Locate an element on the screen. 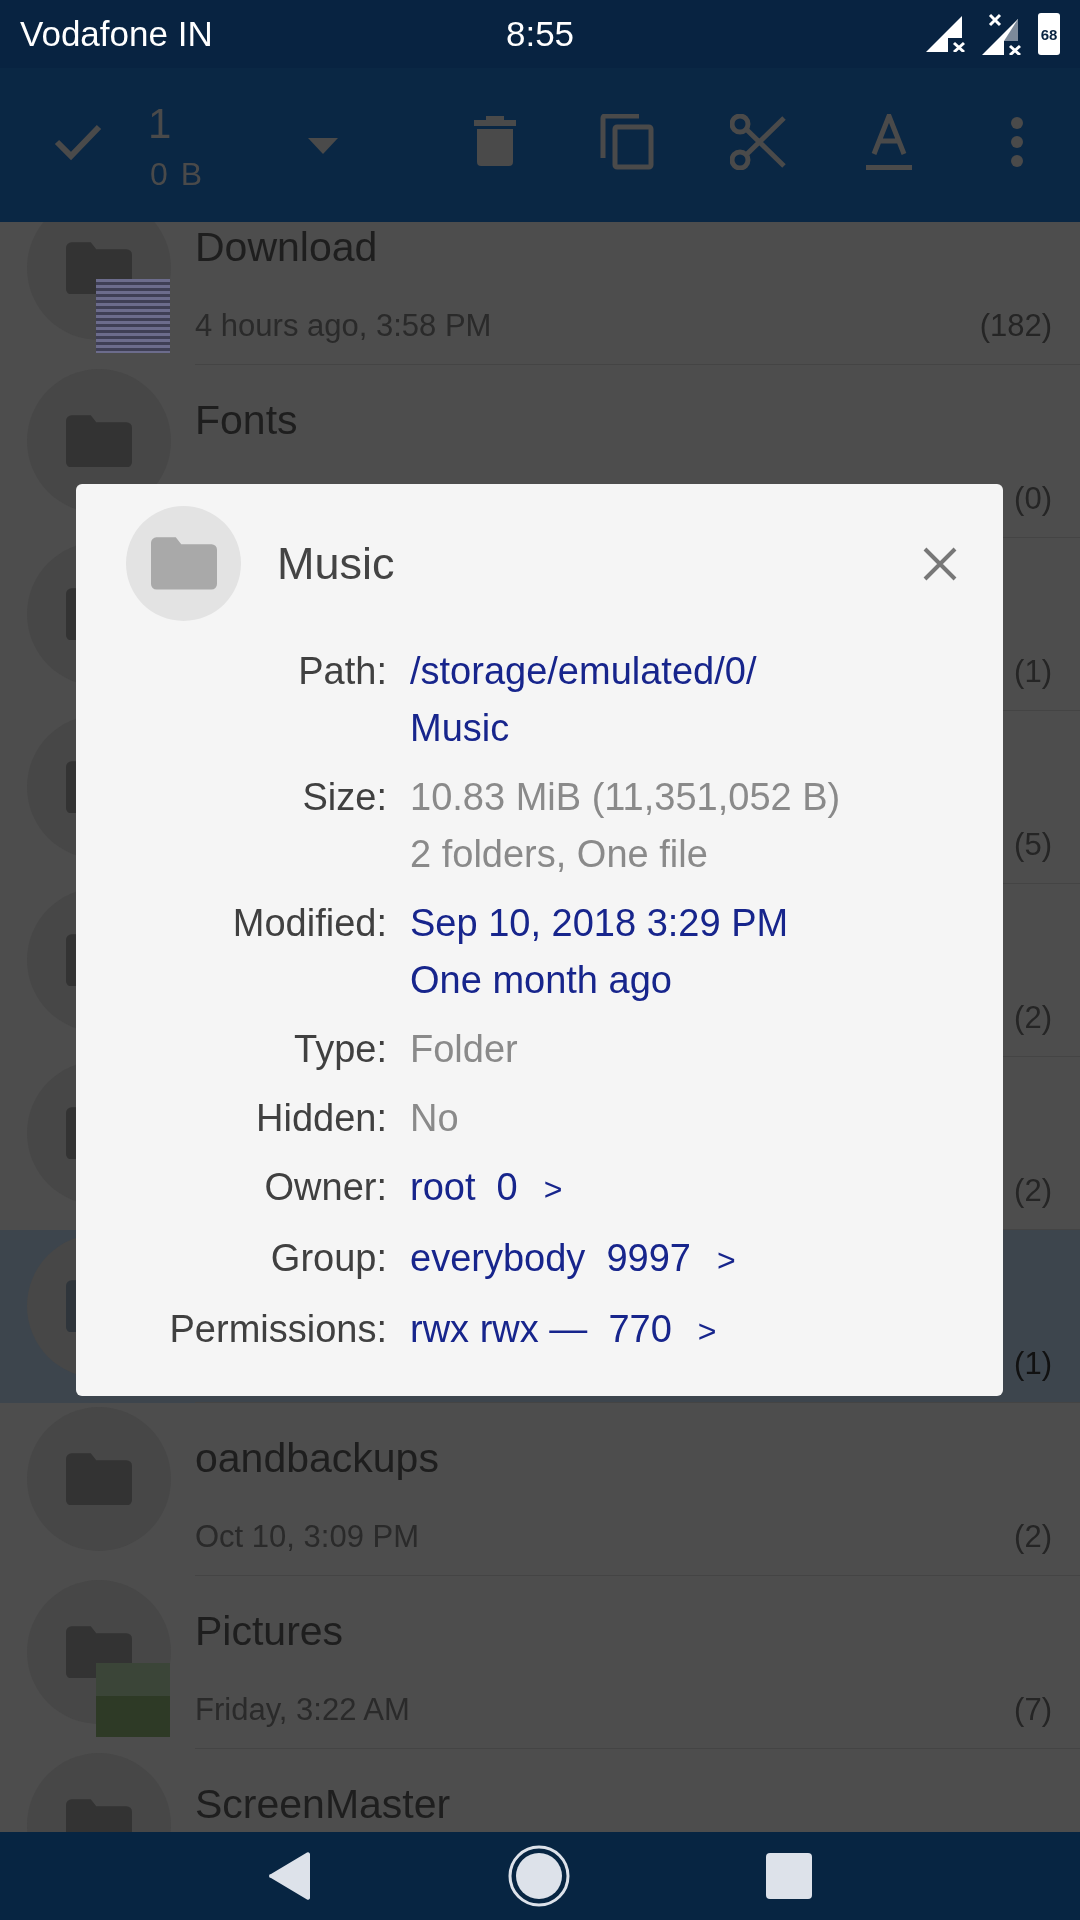 Image resolution: width=1080 pixels, height=1920 pixels. property-label: Owner: is located at coordinates (325, 1187).